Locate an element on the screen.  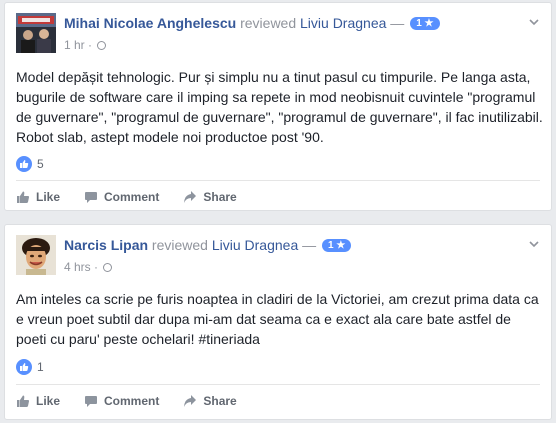
author-name: Mihai Nicolae Anghelescu is located at coordinates (150, 23).